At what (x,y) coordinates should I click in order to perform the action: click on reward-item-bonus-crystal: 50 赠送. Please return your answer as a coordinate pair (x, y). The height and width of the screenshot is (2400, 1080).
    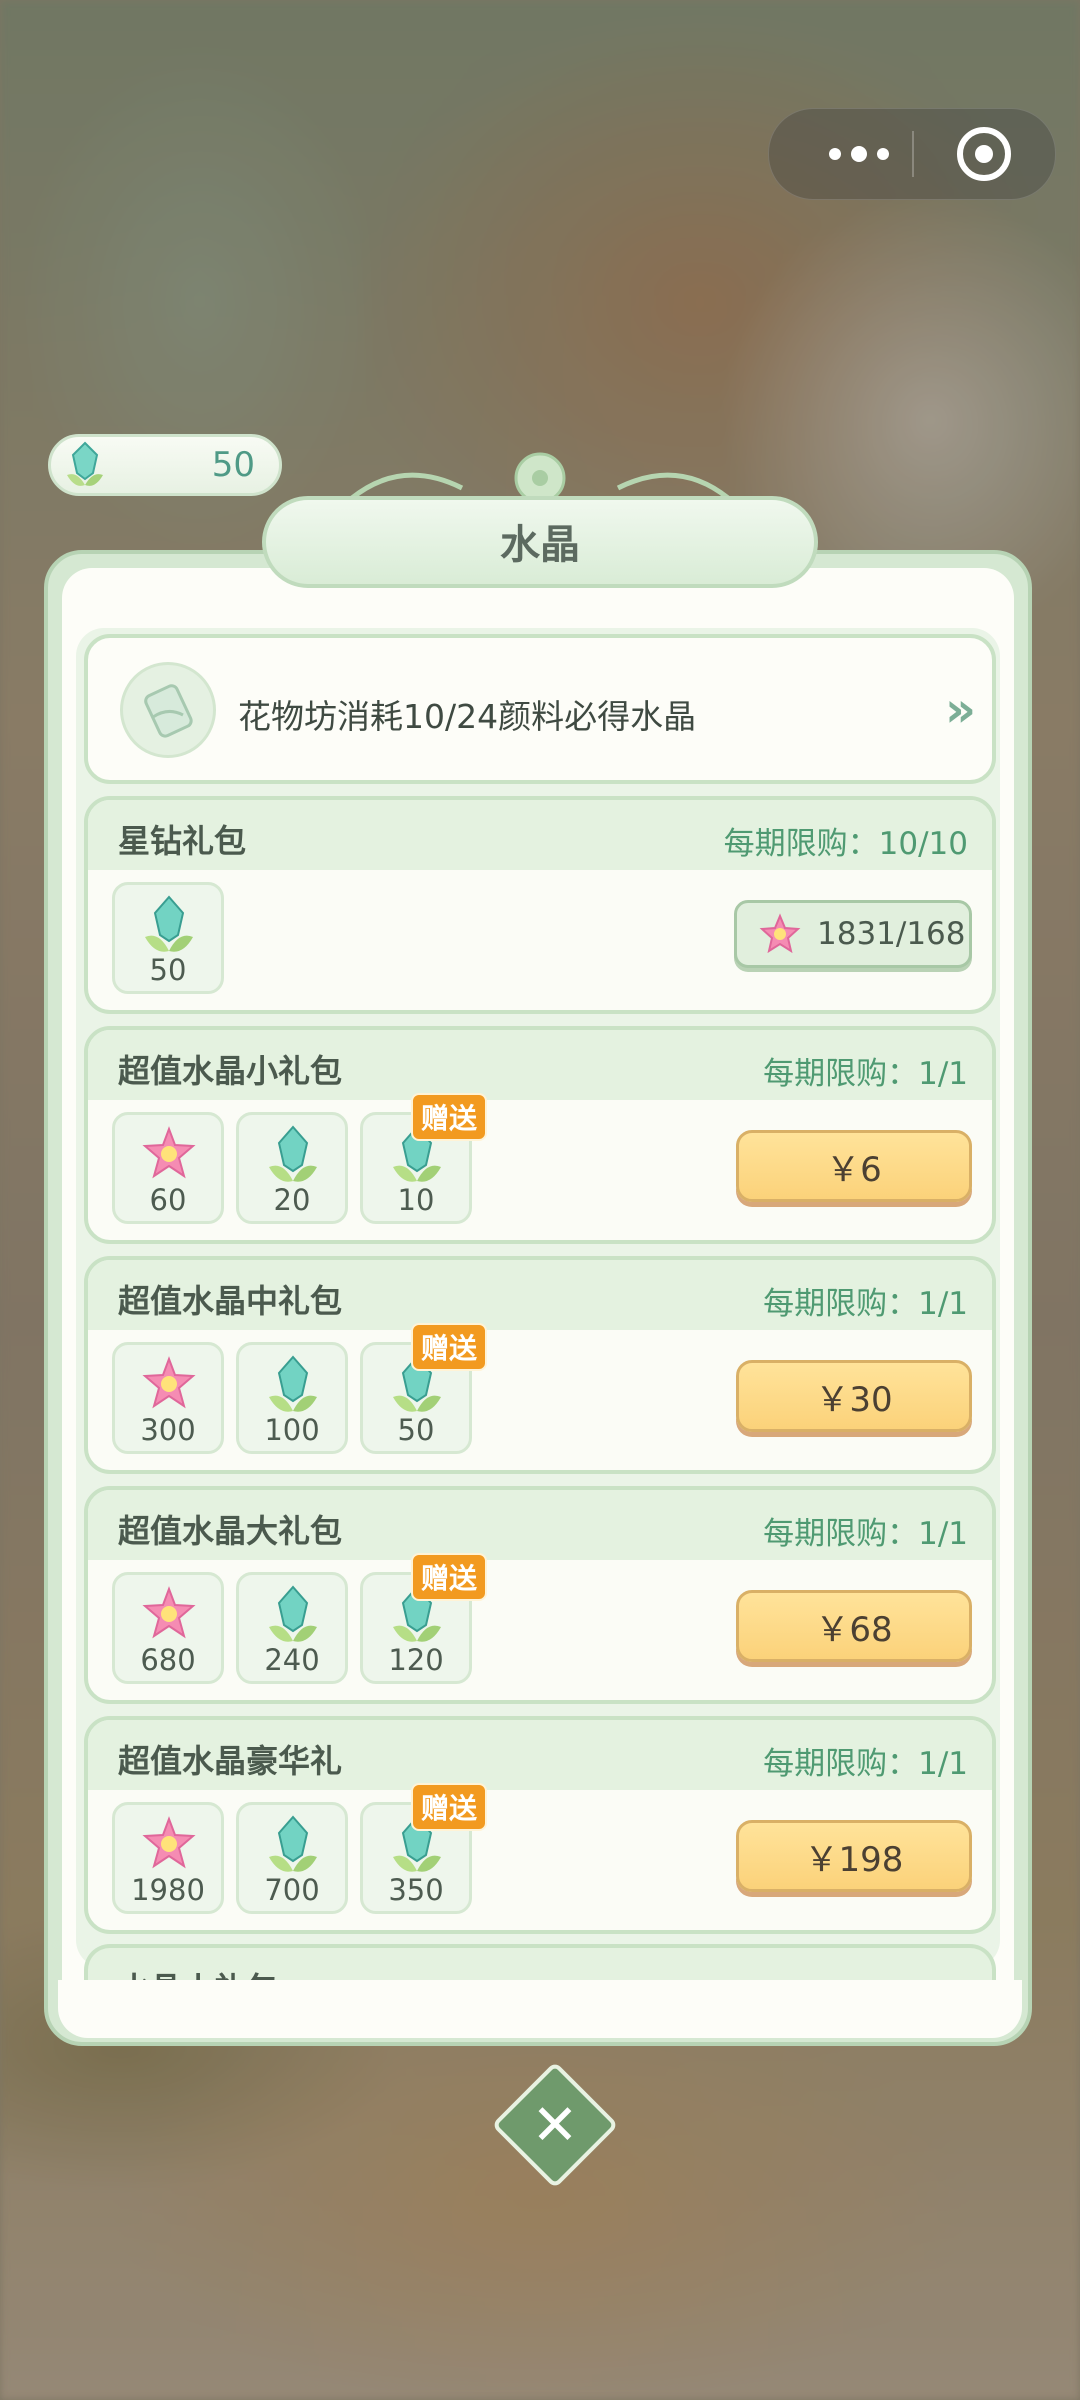
    Looking at the image, I should click on (423, 1388).